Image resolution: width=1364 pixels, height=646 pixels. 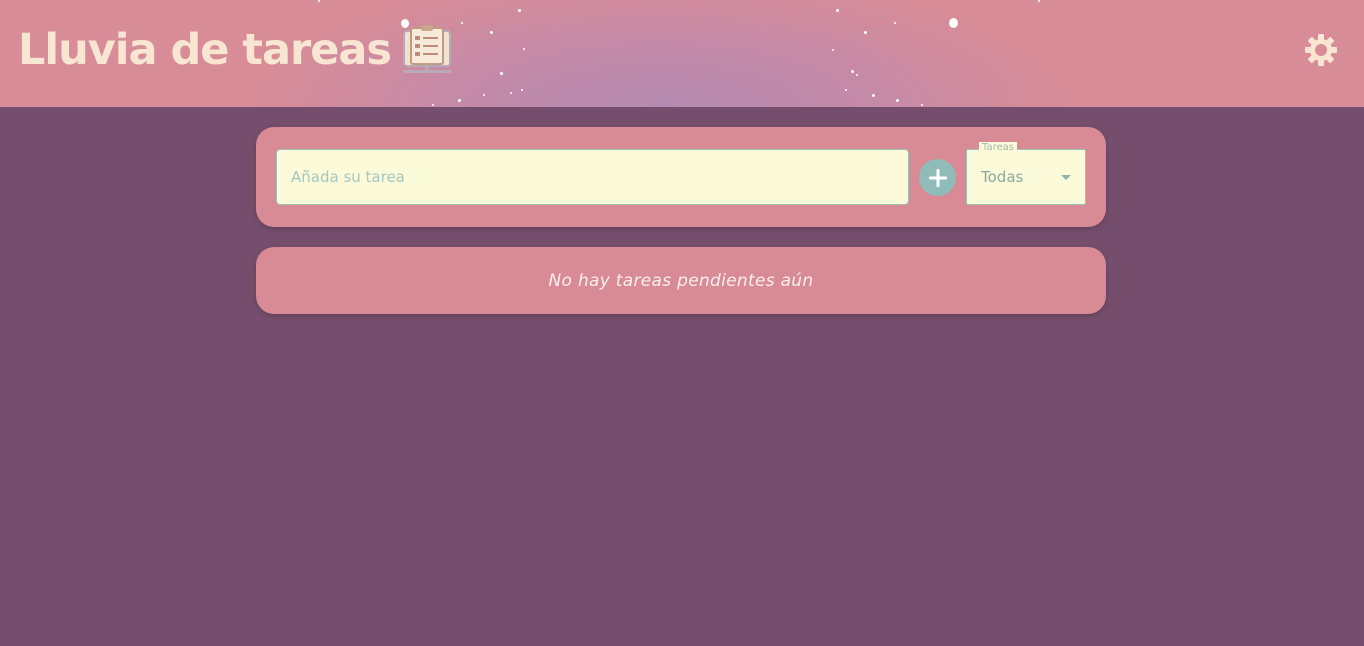 I want to click on chevron-down-icon, so click(x=1066, y=177).